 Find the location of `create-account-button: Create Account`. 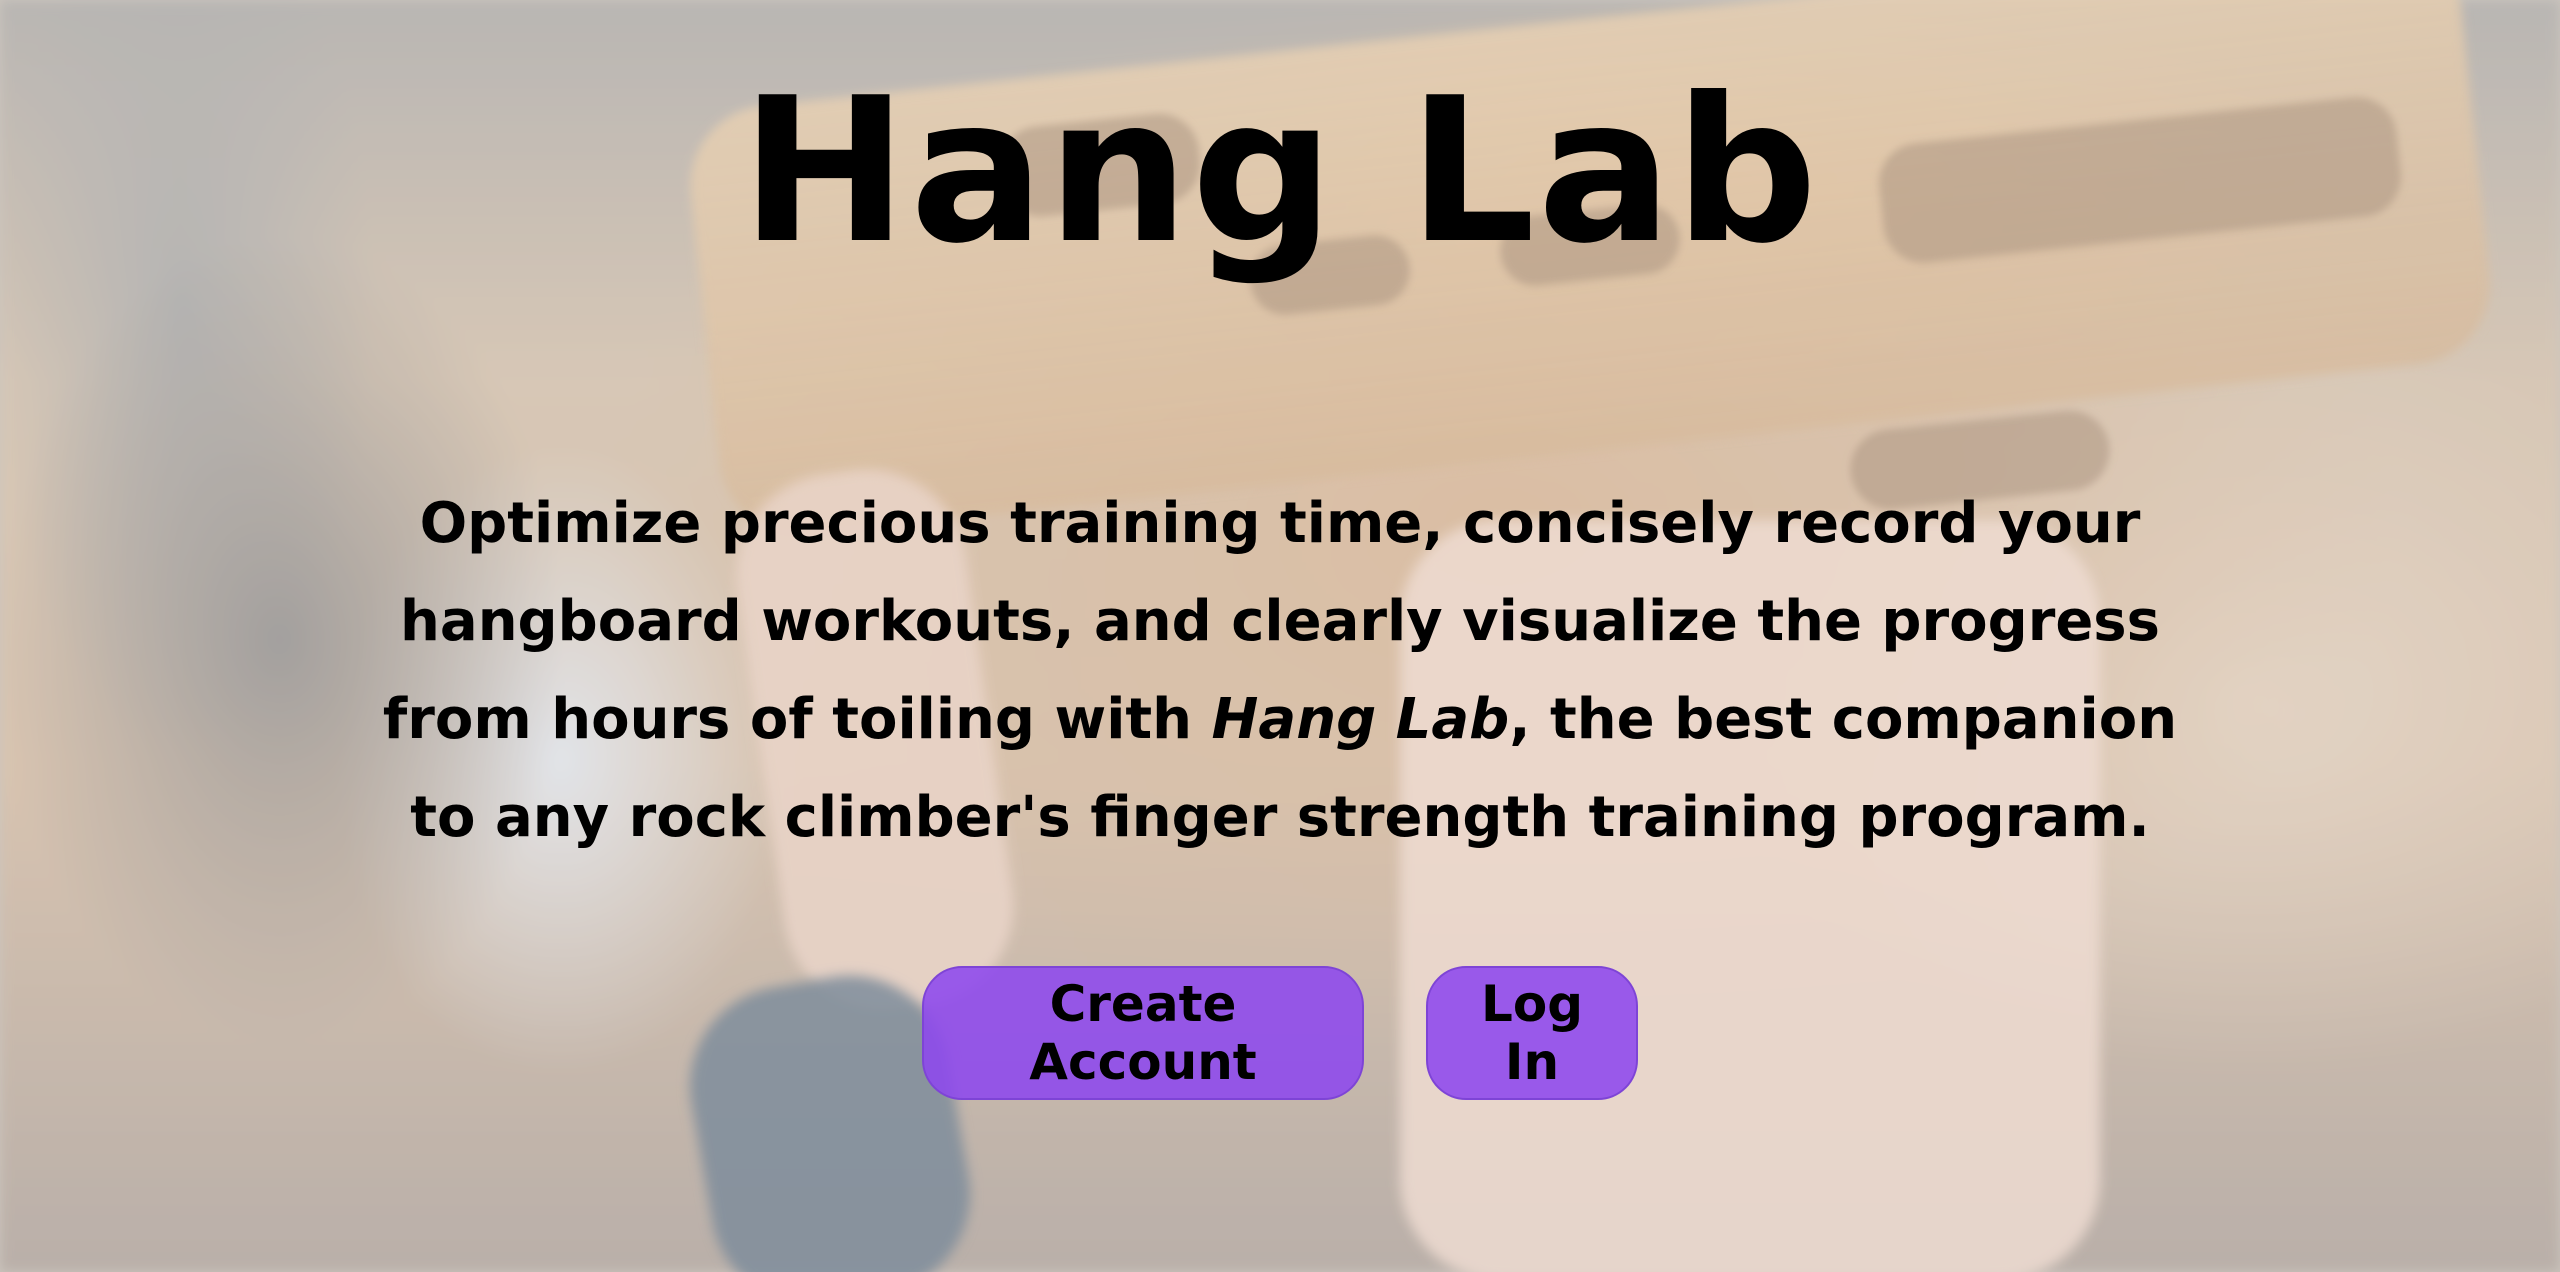

create-account-button: Create Account is located at coordinates (1143, 1033).